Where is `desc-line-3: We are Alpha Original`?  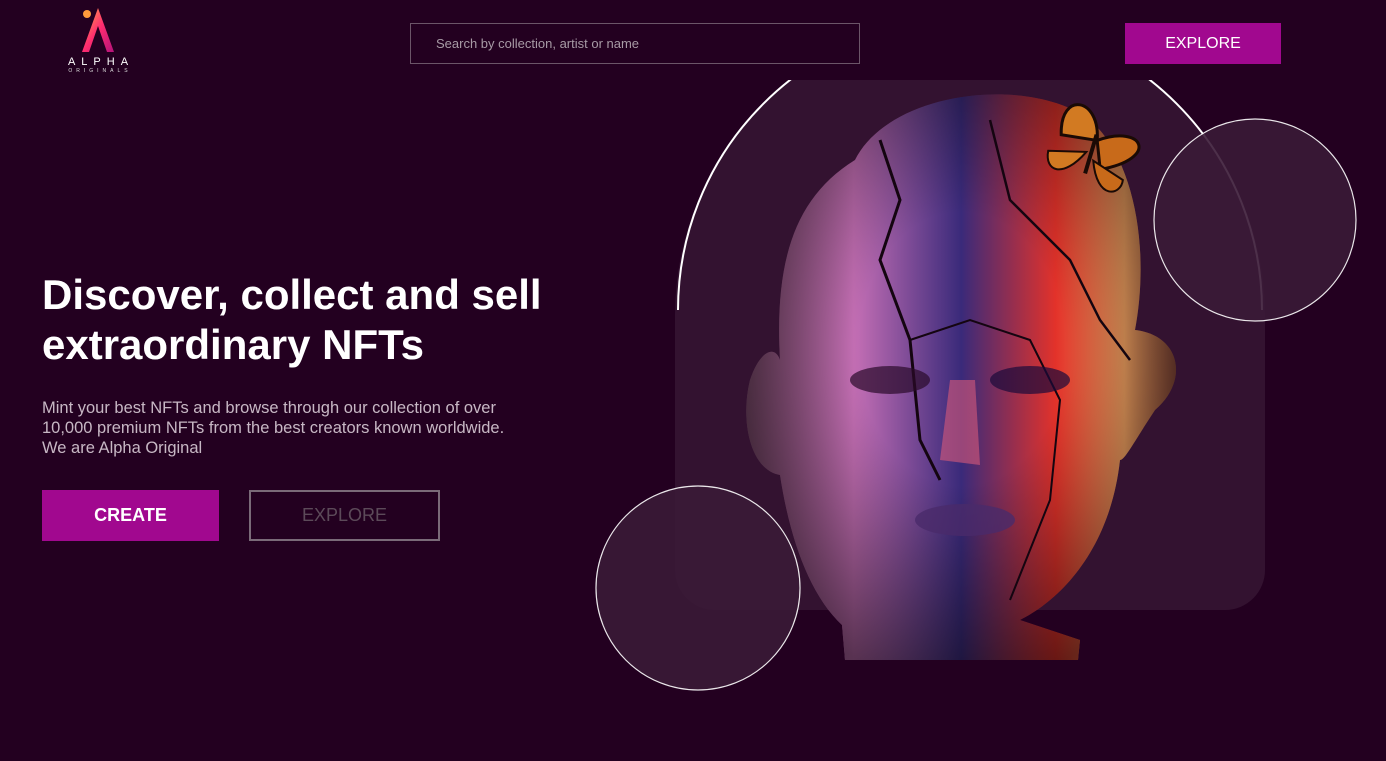 desc-line-3: We are Alpha Original is located at coordinates (122, 448).